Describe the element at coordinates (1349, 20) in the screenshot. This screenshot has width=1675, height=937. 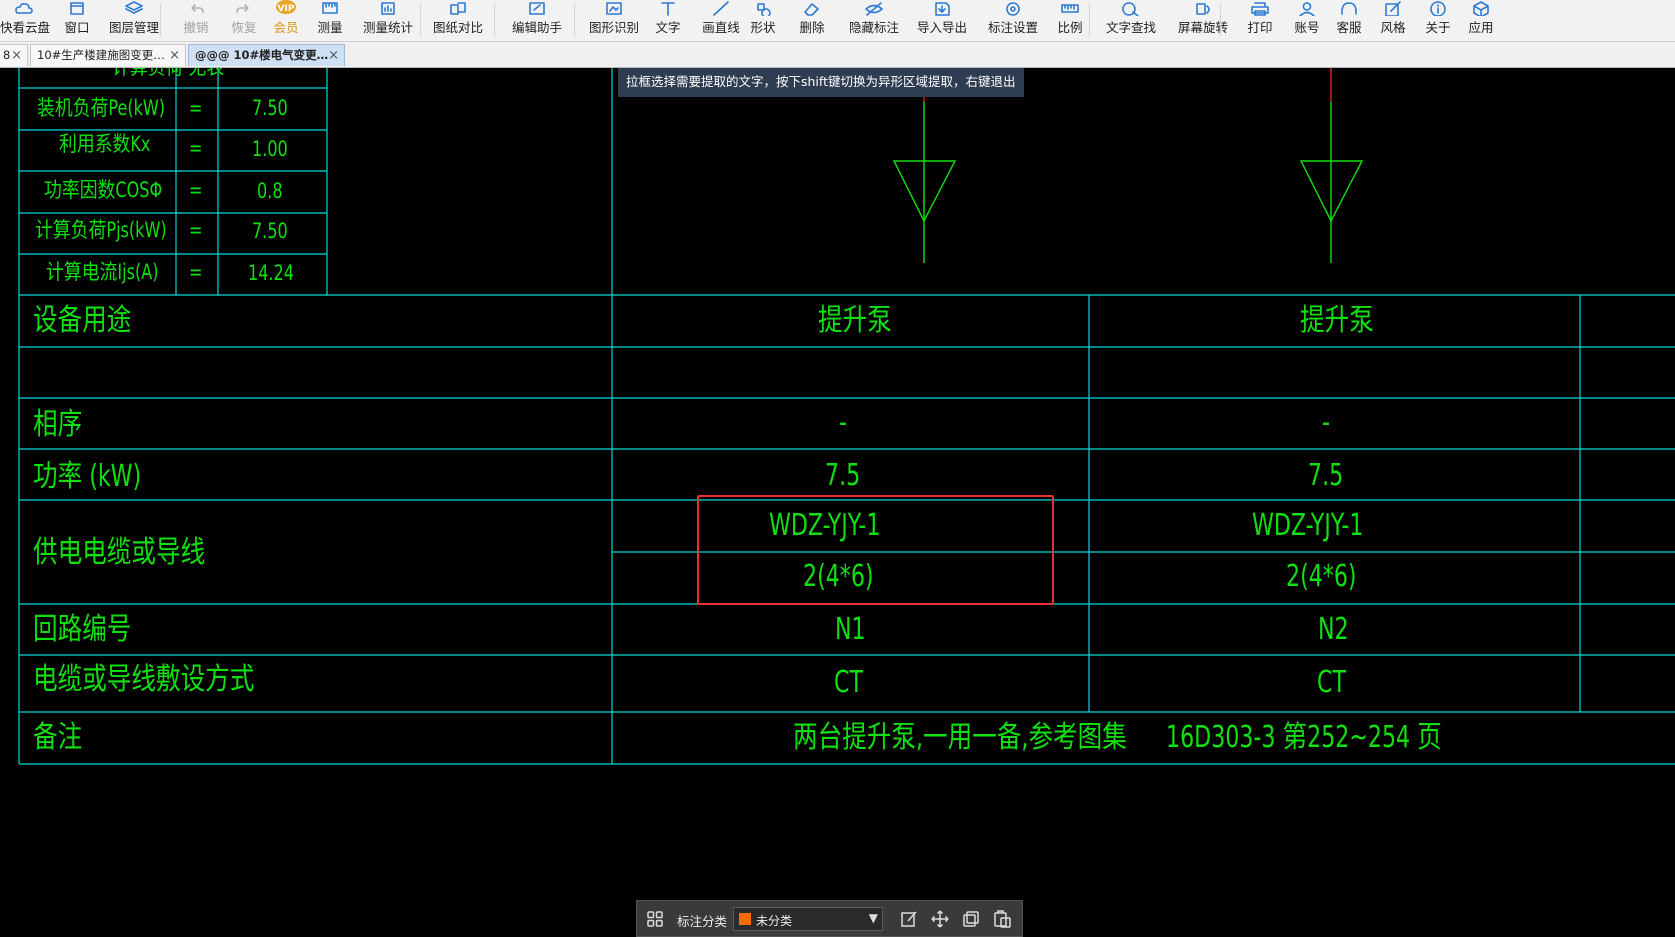
I see `toolbar-button-headset: 客服` at that location.